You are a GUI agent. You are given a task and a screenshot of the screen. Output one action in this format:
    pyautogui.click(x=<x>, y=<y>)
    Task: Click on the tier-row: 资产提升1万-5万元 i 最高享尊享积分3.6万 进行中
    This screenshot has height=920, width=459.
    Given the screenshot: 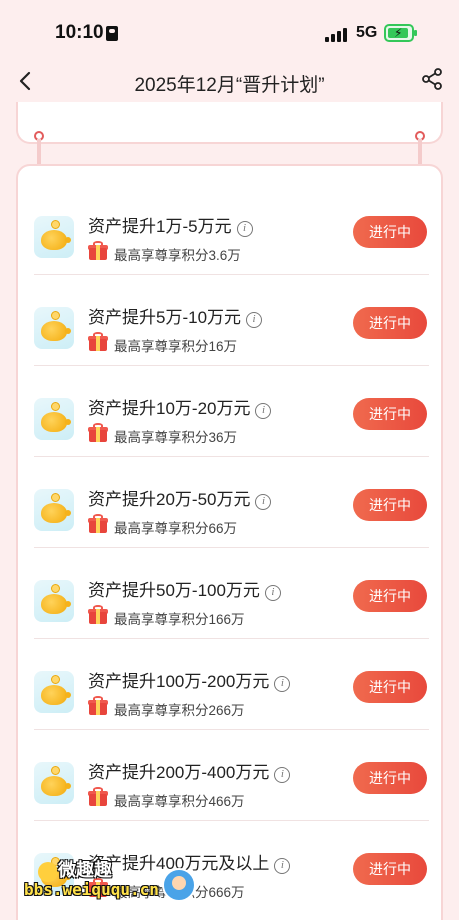 What is the action you would take?
    pyautogui.click(x=231, y=243)
    